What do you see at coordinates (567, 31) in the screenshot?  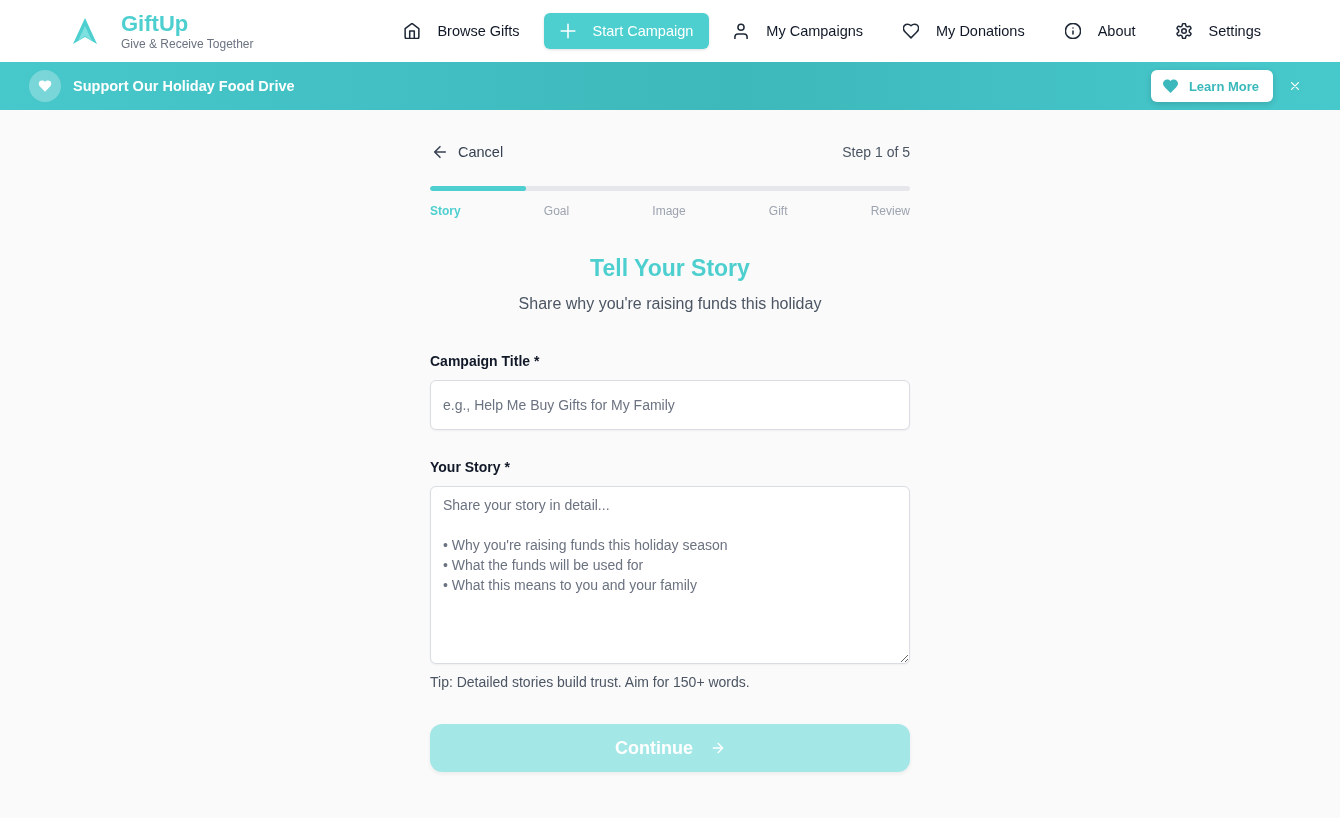 I see `plus-icon` at bounding box center [567, 31].